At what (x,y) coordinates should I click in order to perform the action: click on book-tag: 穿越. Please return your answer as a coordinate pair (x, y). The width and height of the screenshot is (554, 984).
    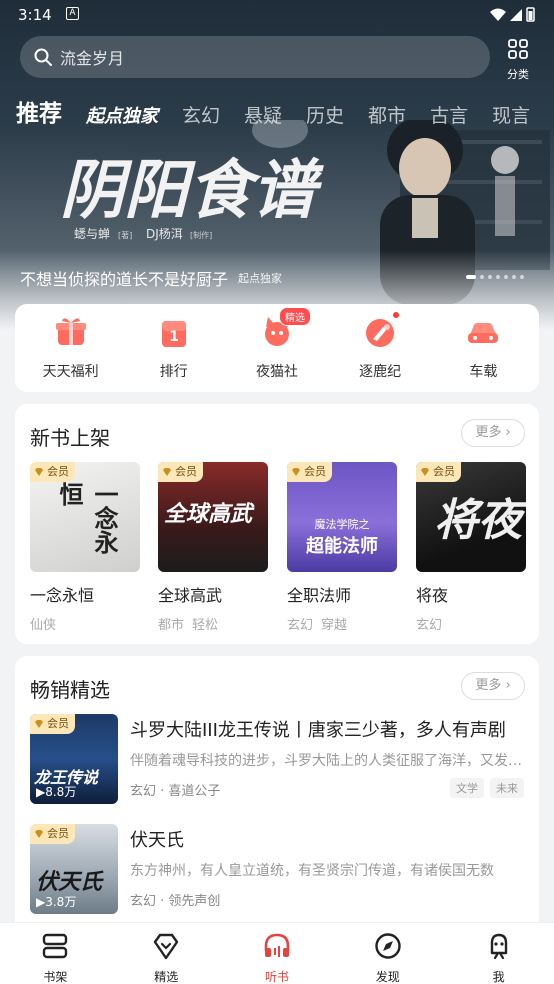
    Looking at the image, I should click on (334, 625).